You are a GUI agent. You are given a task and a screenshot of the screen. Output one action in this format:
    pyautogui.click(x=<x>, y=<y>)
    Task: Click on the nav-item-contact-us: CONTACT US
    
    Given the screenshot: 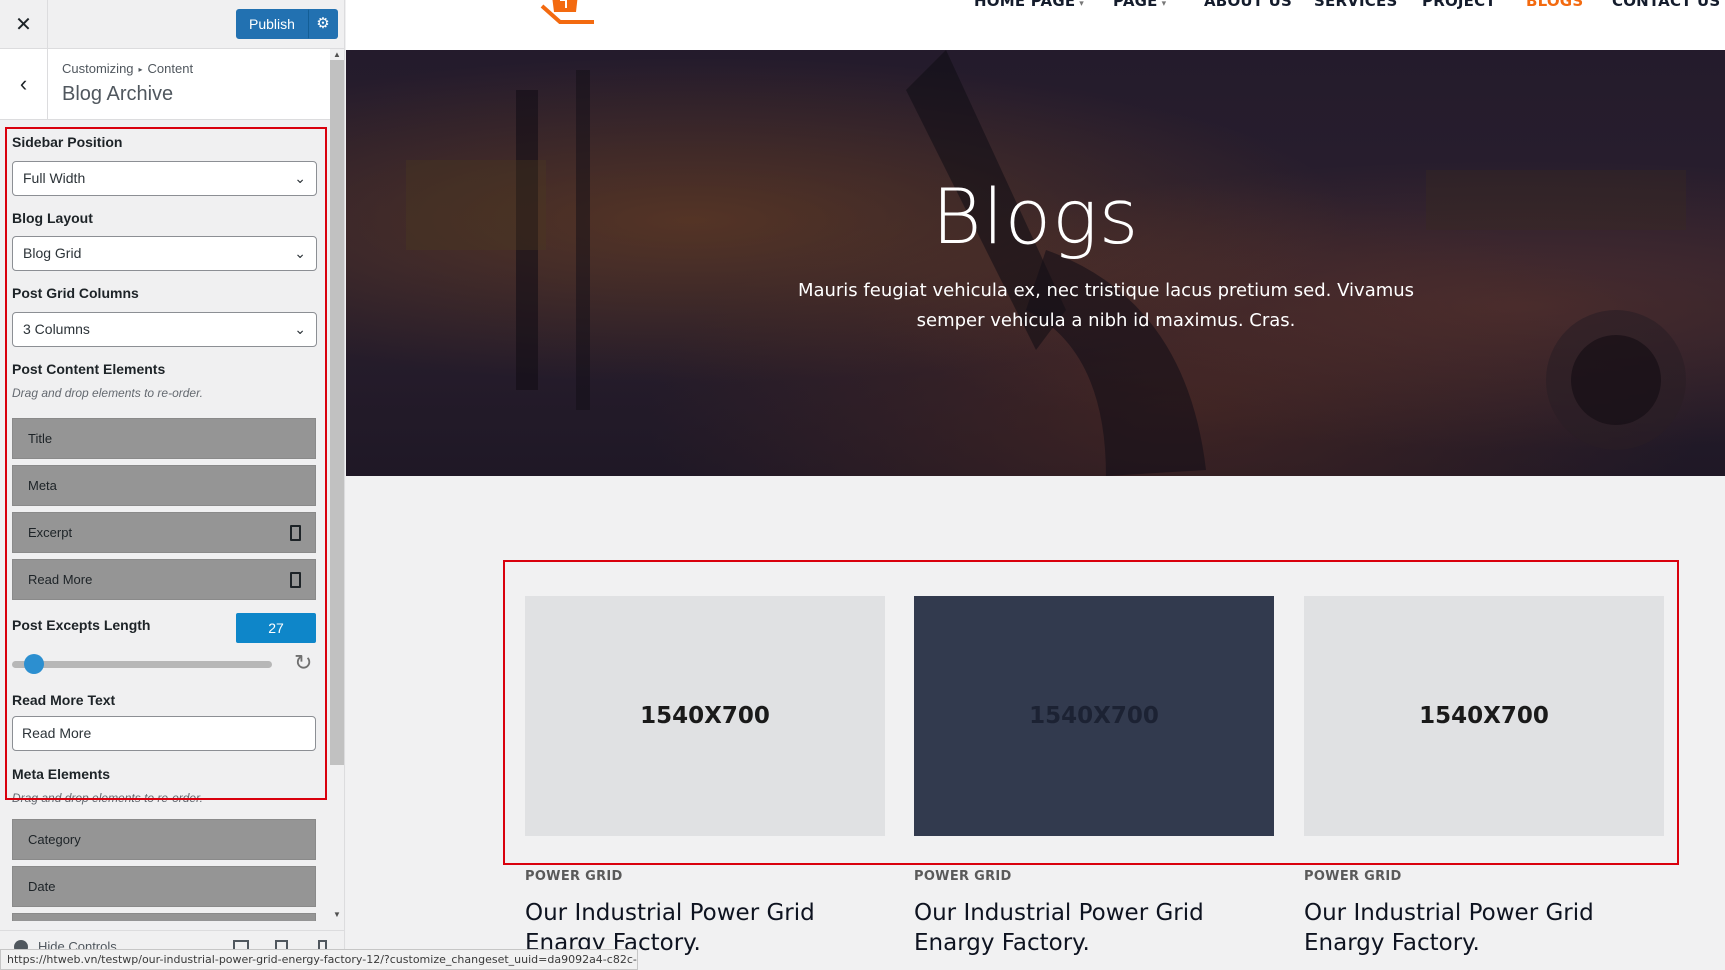 What is the action you would take?
    pyautogui.click(x=1666, y=5)
    